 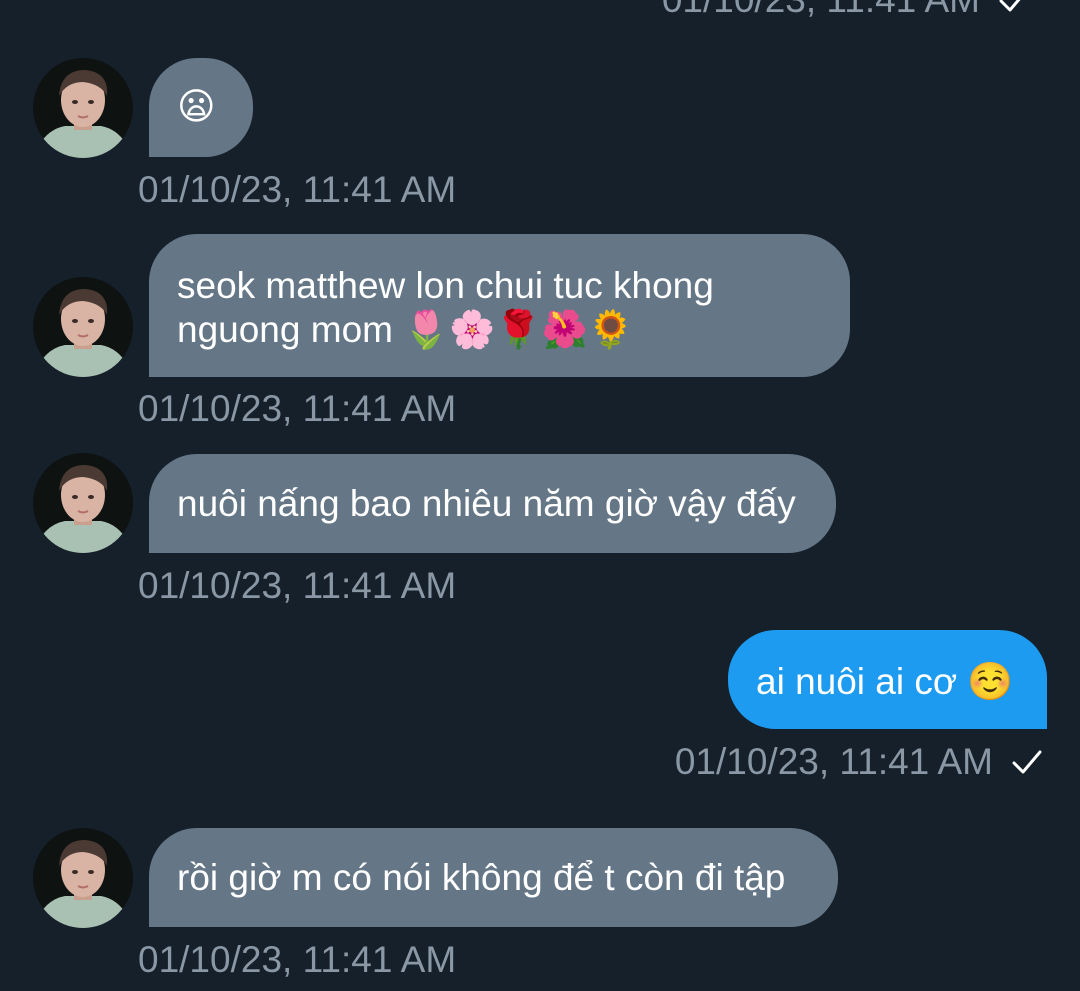 What do you see at coordinates (885, 681) in the screenshot?
I see `message-text: ai nuôi ai cơ ☺️` at bounding box center [885, 681].